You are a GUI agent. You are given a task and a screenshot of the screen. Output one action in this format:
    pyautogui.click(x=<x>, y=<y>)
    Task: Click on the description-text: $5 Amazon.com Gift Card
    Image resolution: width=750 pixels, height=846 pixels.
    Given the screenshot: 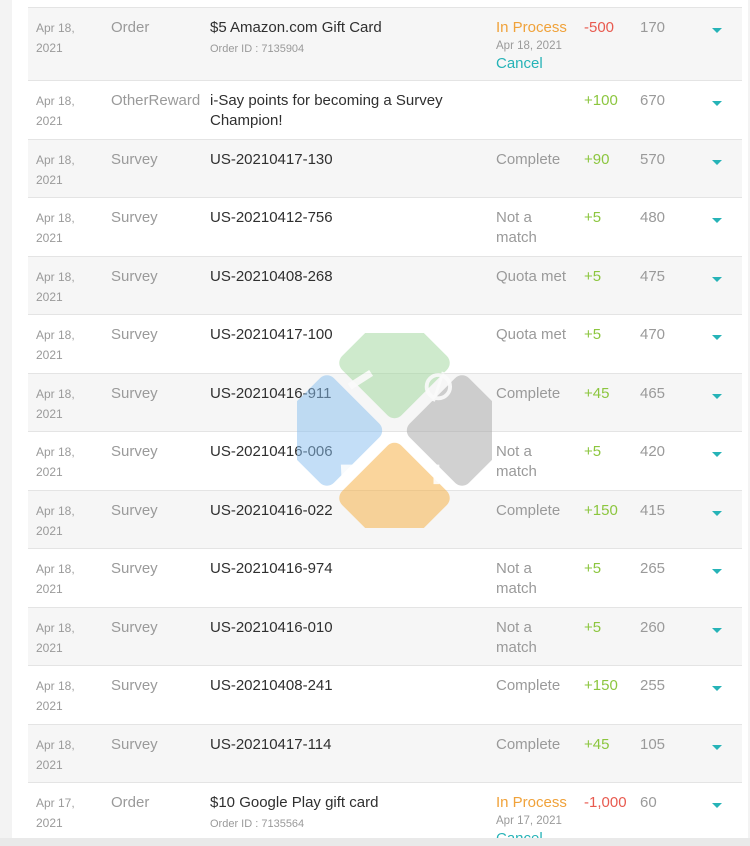 What is the action you would take?
    pyautogui.click(x=296, y=27)
    